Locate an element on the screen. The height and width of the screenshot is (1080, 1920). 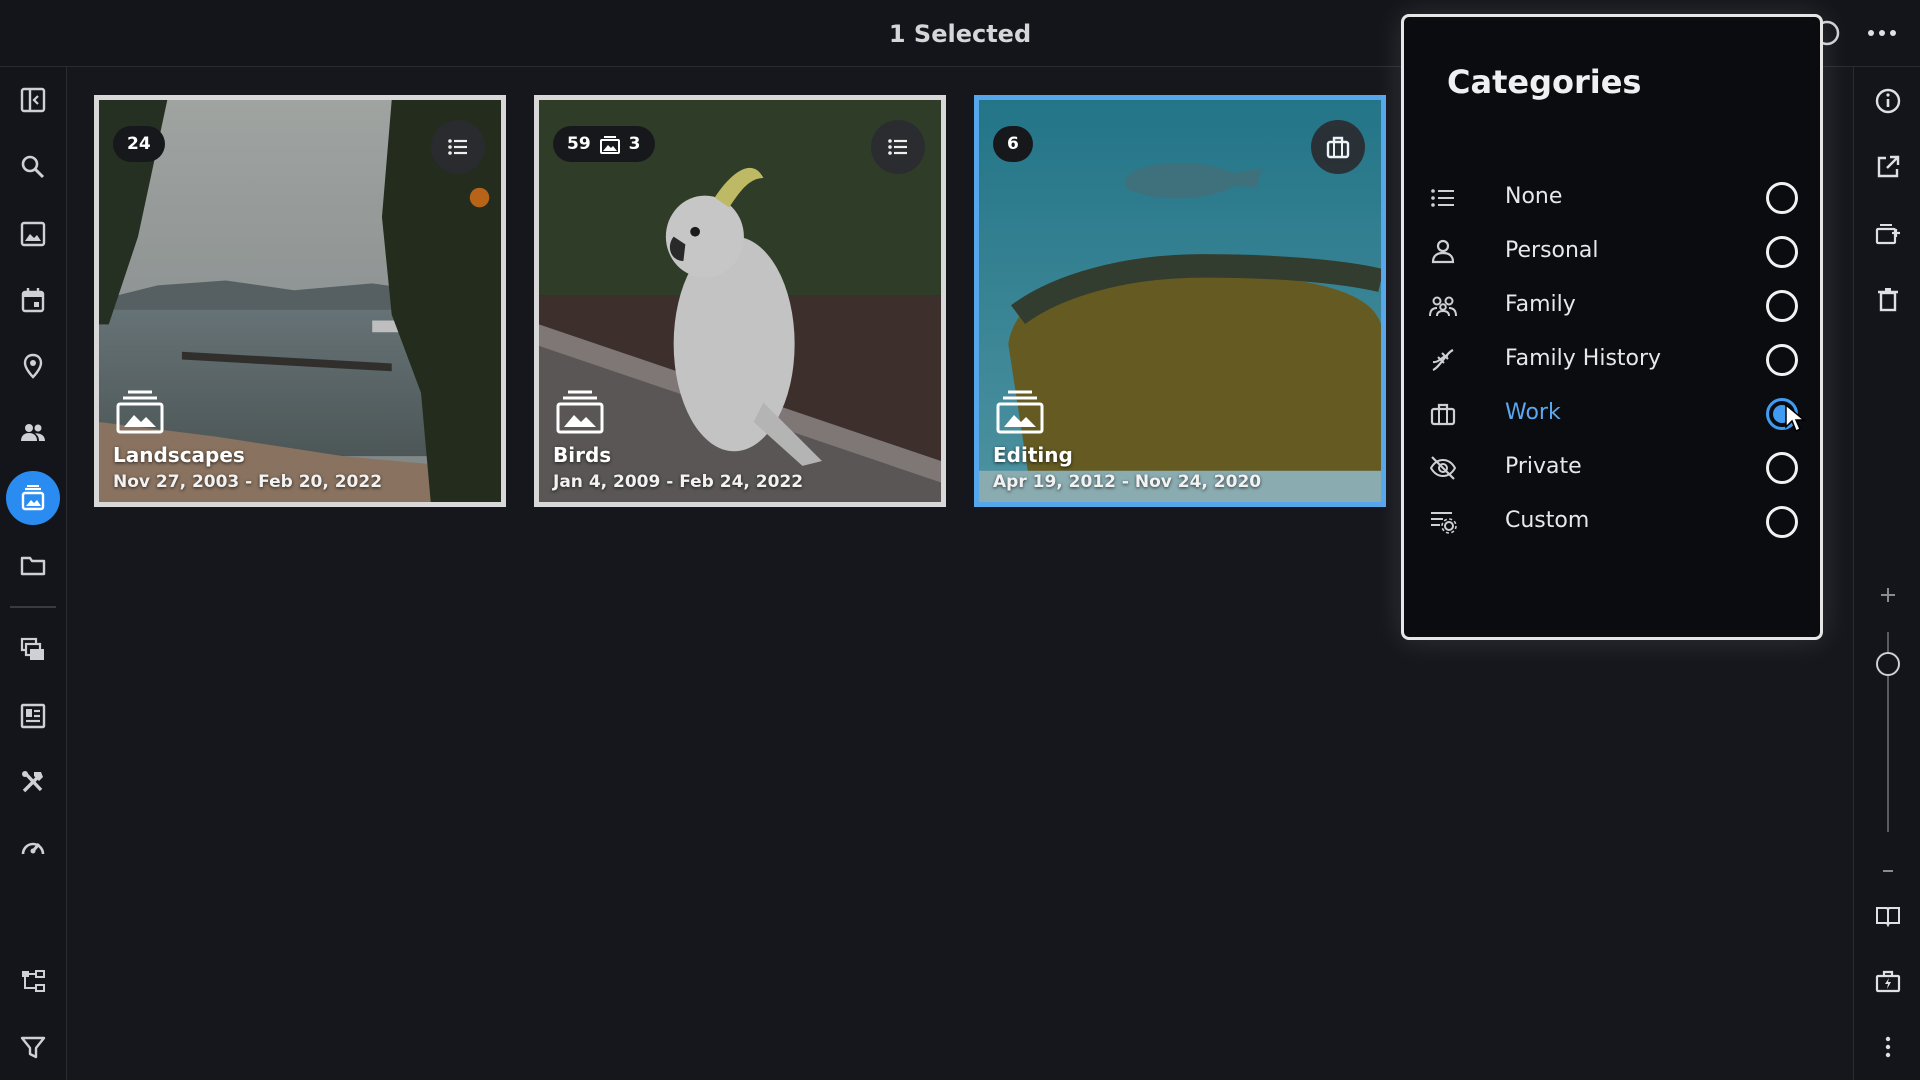
category-option-work: Work is located at coordinates (1612, 414).